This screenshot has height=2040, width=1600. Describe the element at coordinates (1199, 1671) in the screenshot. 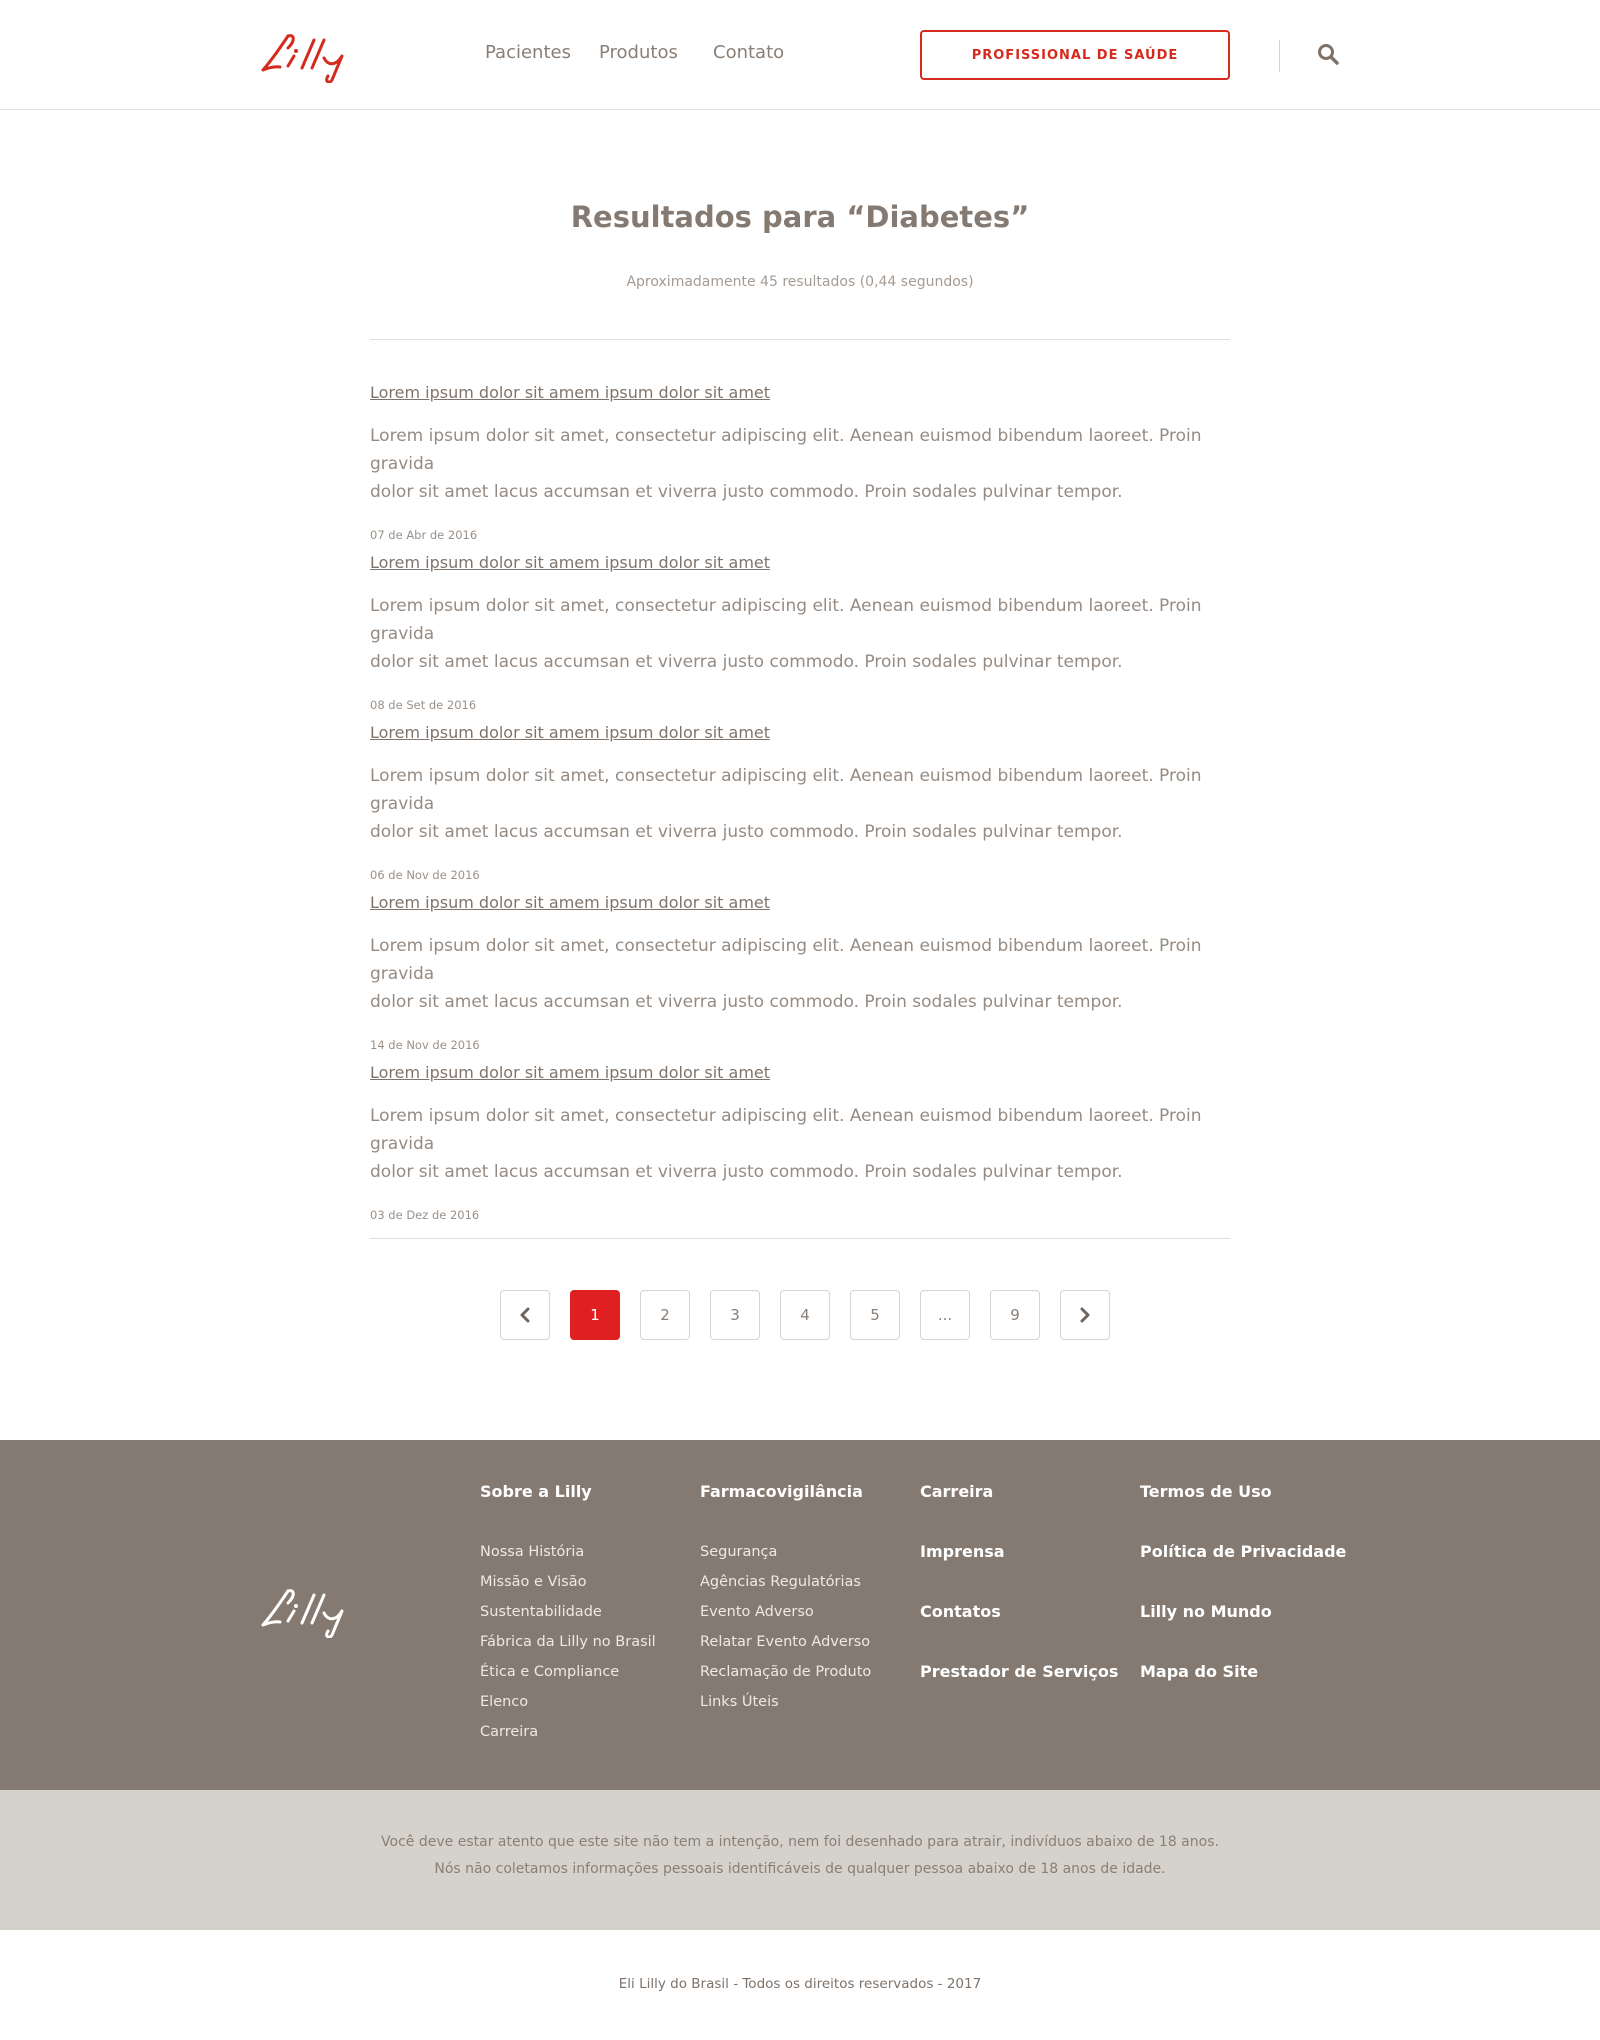

I see `footer-link-mapa: Mapa do Site` at that location.